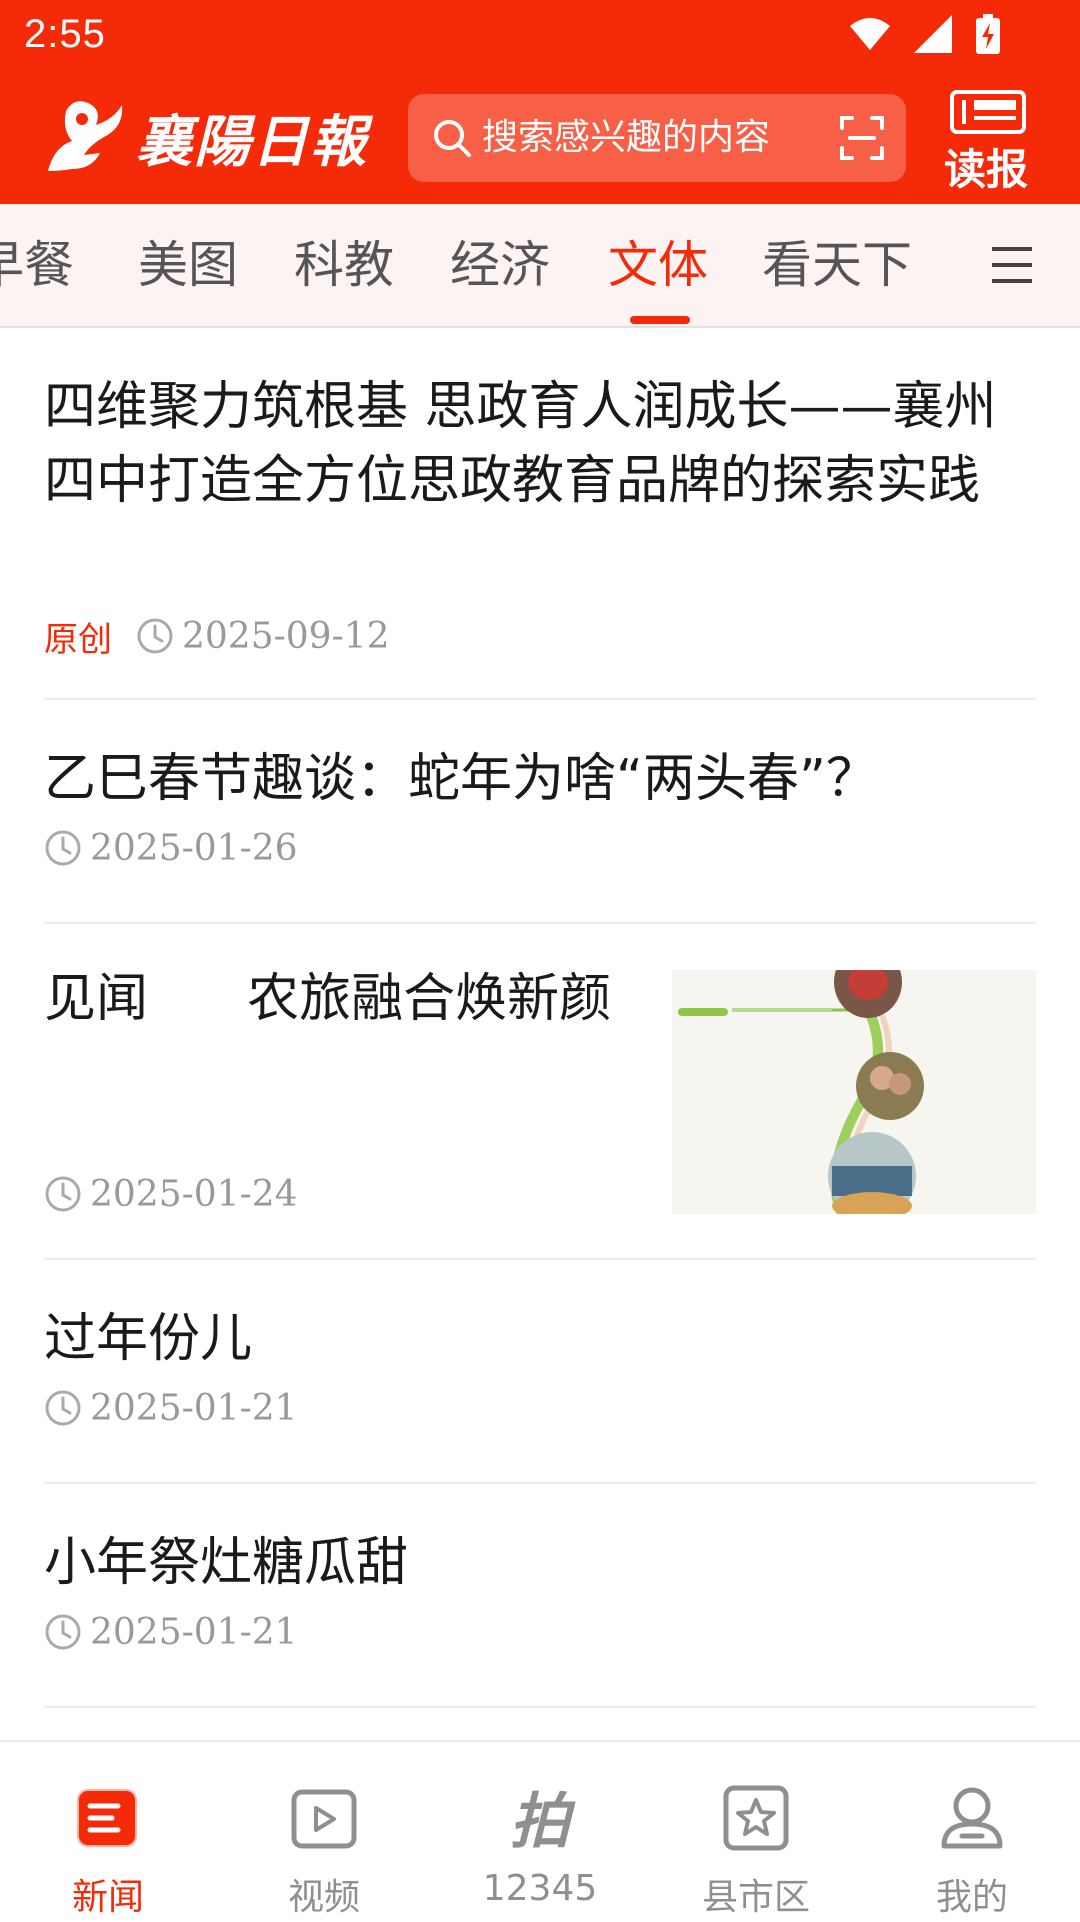 The image size is (1080, 1922). What do you see at coordinates (500, 265) in the screenshot?
I see `tab-jingji: 经济` at bounding box center [500, 265].